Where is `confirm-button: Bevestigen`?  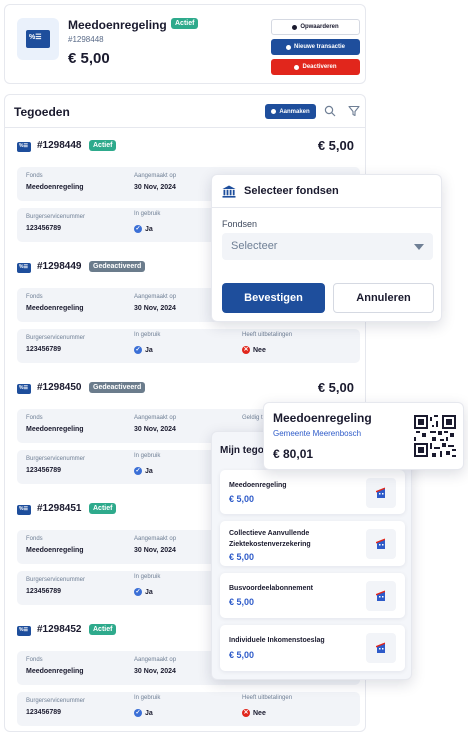 confirm-button: Bevestigen is located at coordinates (273, 298).